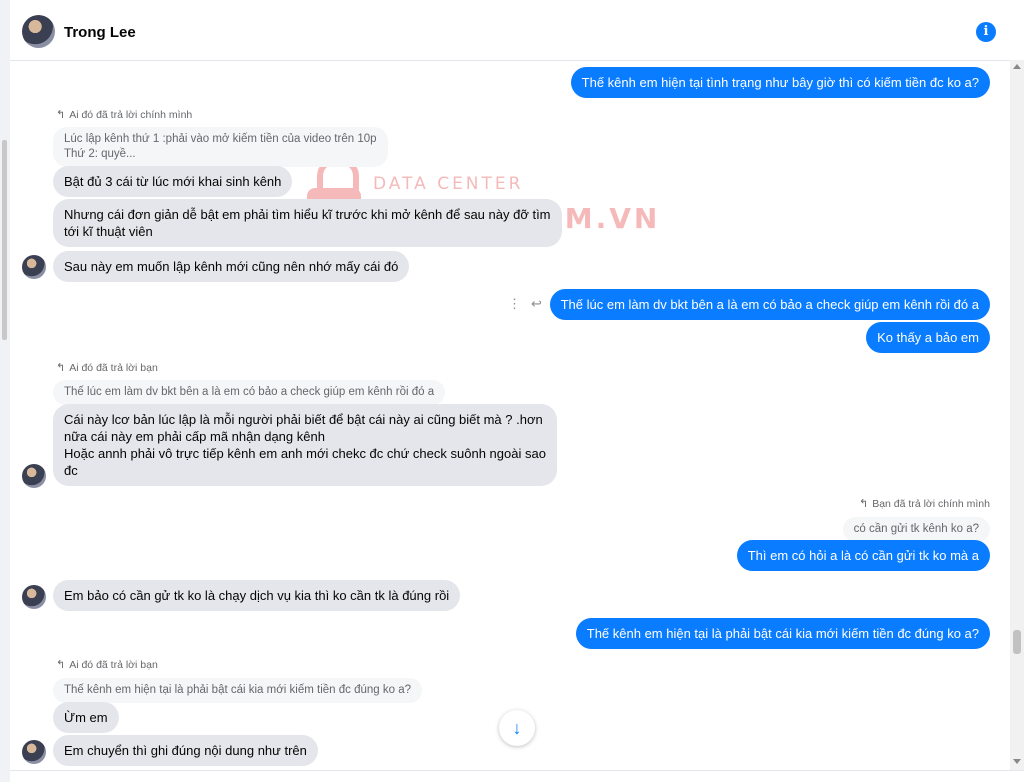  I want to click on incoming-message: Bật đủ 3 cái từ lúc mới khai sinh kênh, so click(173, 181).